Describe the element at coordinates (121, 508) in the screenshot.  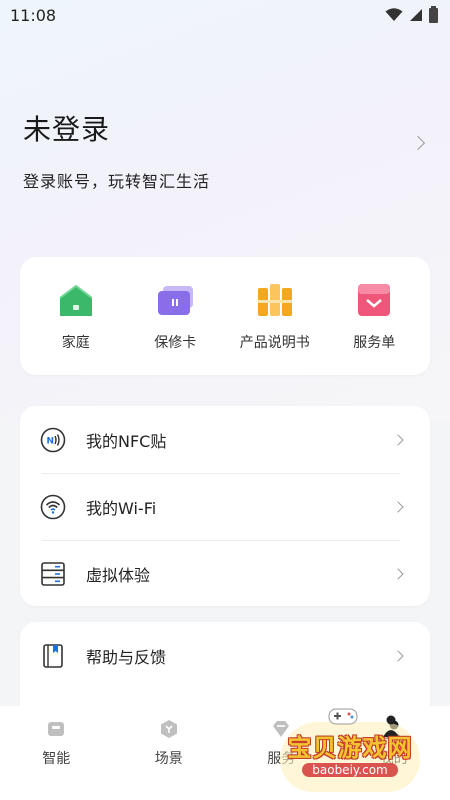
I see `list-item-label: 我的Wi-Fi` at that location.